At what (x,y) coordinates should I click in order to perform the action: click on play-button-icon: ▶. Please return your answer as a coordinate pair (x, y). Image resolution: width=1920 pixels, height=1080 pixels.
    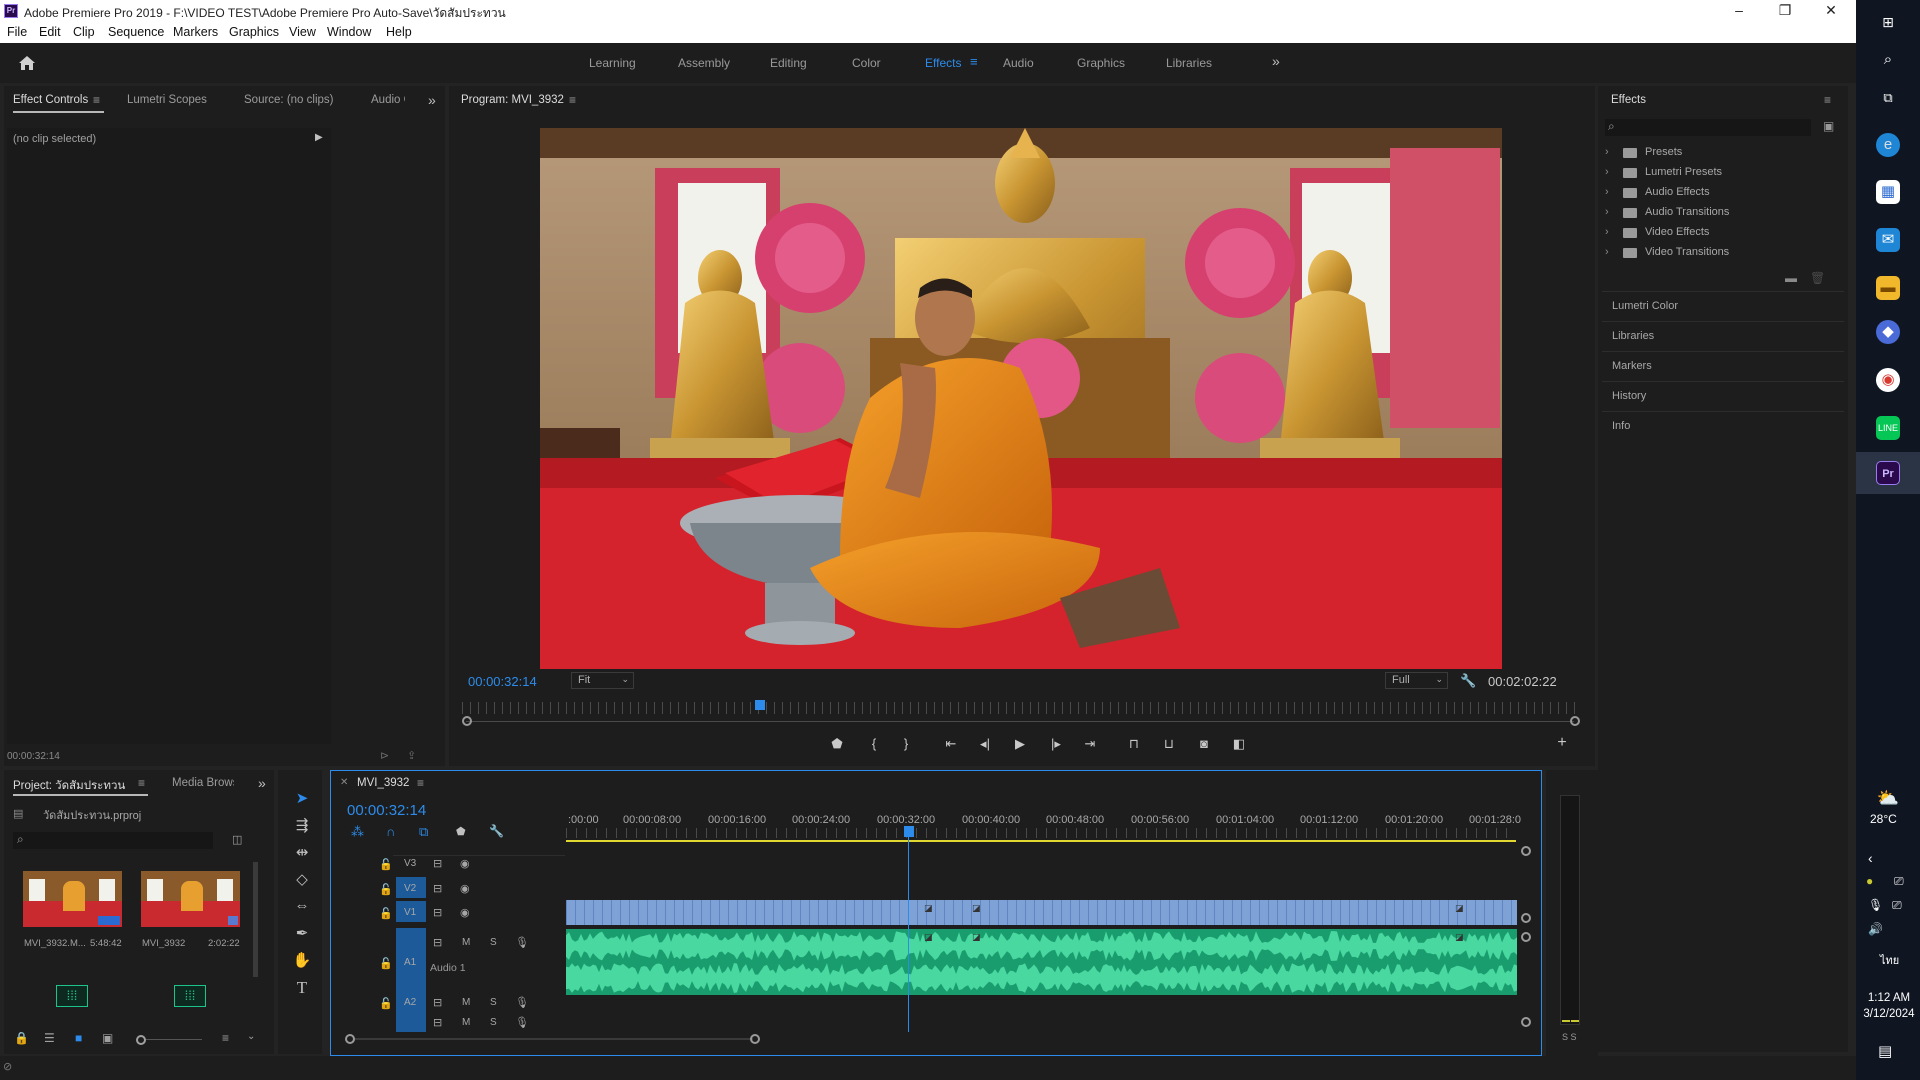
    Looking at the image, I should click on (1020, 744).